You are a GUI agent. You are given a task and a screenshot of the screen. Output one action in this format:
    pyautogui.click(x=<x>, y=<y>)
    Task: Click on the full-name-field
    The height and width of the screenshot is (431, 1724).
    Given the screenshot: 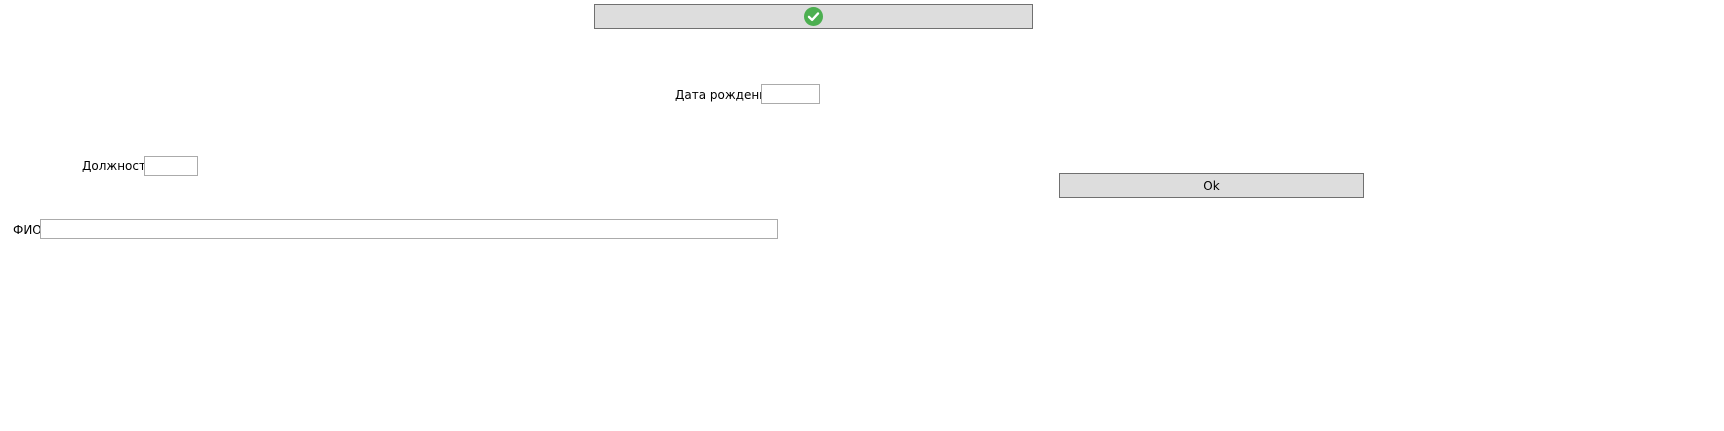 What is the action you would take?
    pyautogui.click(x=409, y=229)
    